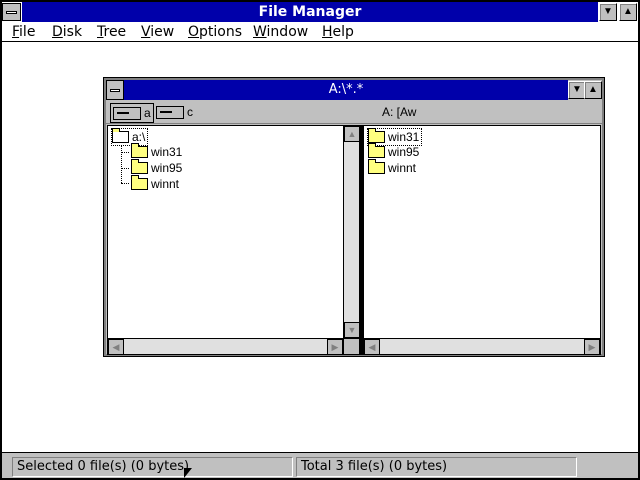 The image size is (640, 480). I want to click on scrollbar-corner, so click(351, 346).